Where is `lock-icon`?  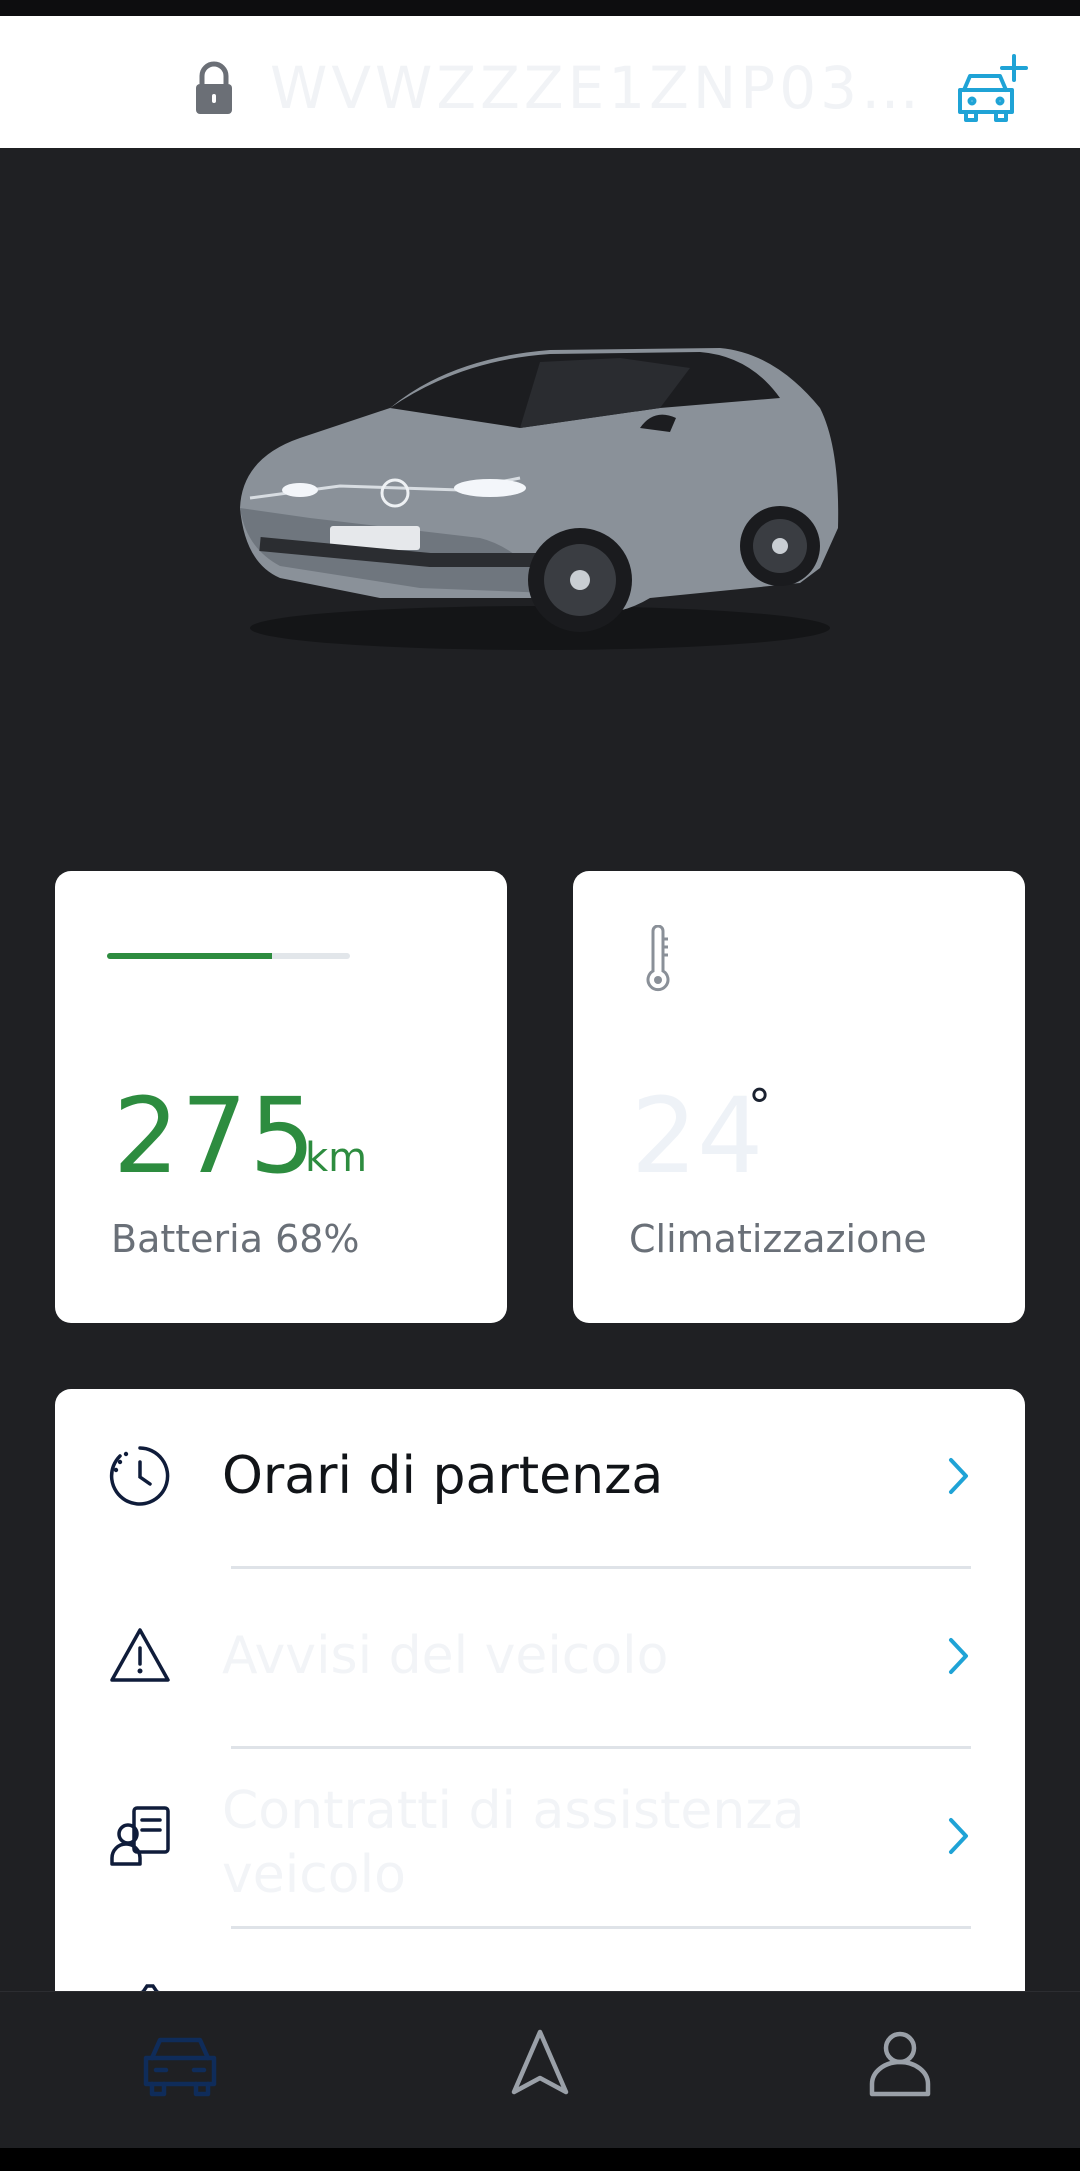
lock-icon is located at coordinates (214, 88).